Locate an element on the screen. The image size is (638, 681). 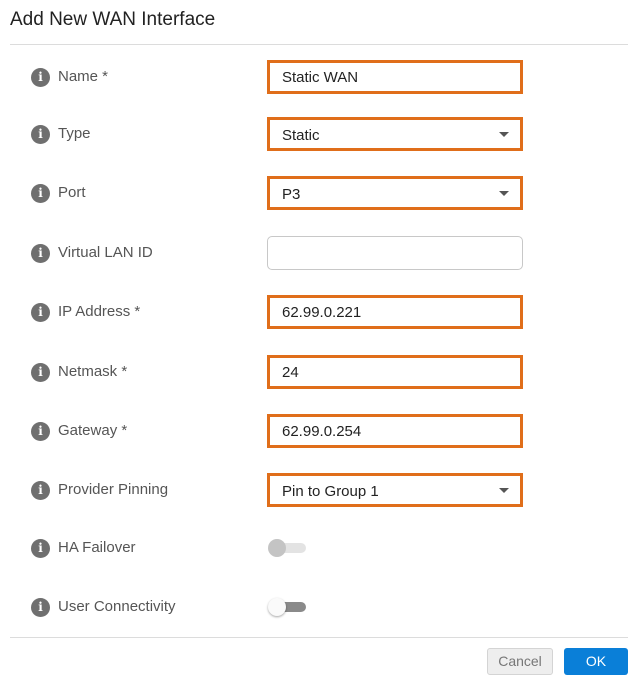
gateway-label: Gateway * is located at coordinates (93, 430).